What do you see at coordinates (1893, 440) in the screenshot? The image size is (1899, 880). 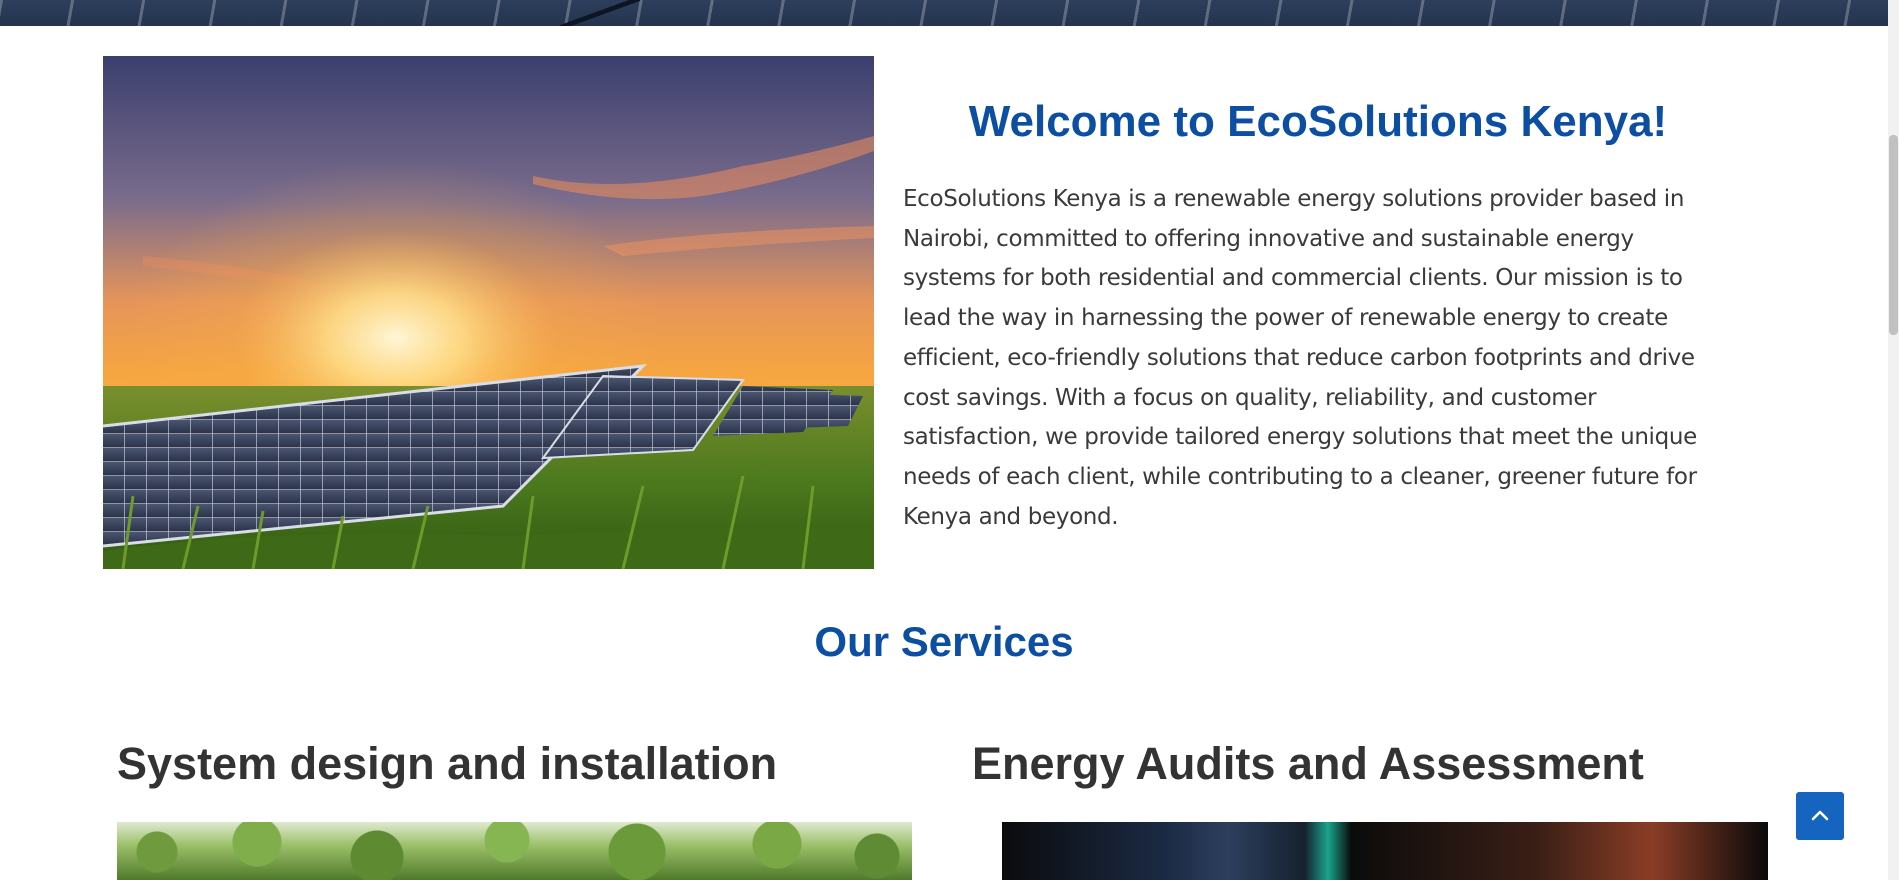 I see `page-scrollbar` at bounding box center [1893, 440].